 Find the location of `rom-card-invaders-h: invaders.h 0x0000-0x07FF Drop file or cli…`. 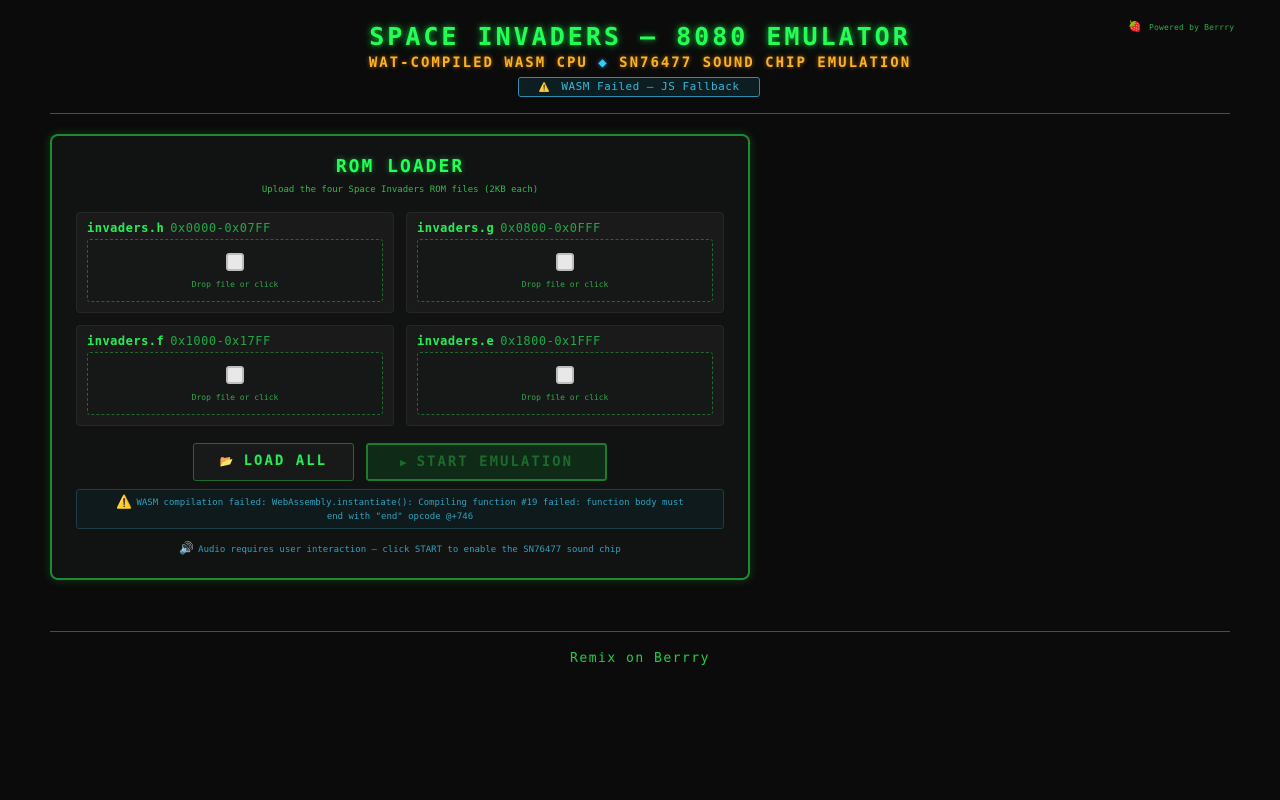

rom-card-invaders-h: invaders.h 0x0000-0x07FF Drop file or cli… is located at coordinates (235, 262).